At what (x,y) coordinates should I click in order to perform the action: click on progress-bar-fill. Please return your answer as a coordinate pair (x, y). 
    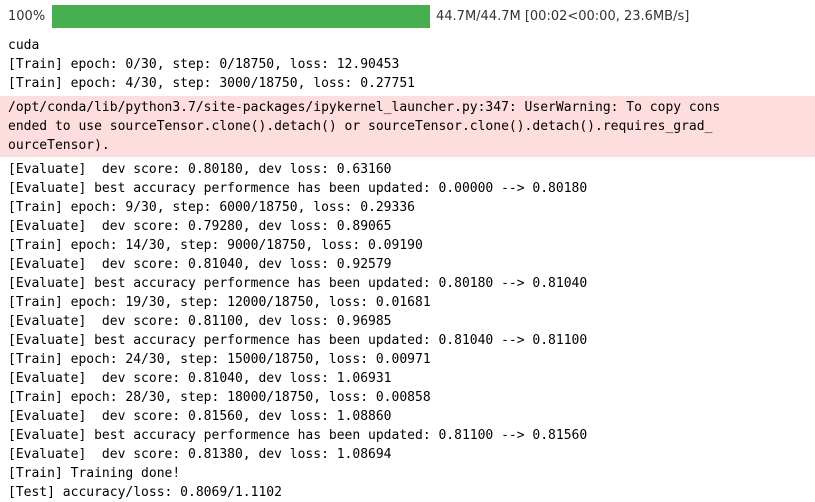
    Looking at the image, I should click on (241, 16).